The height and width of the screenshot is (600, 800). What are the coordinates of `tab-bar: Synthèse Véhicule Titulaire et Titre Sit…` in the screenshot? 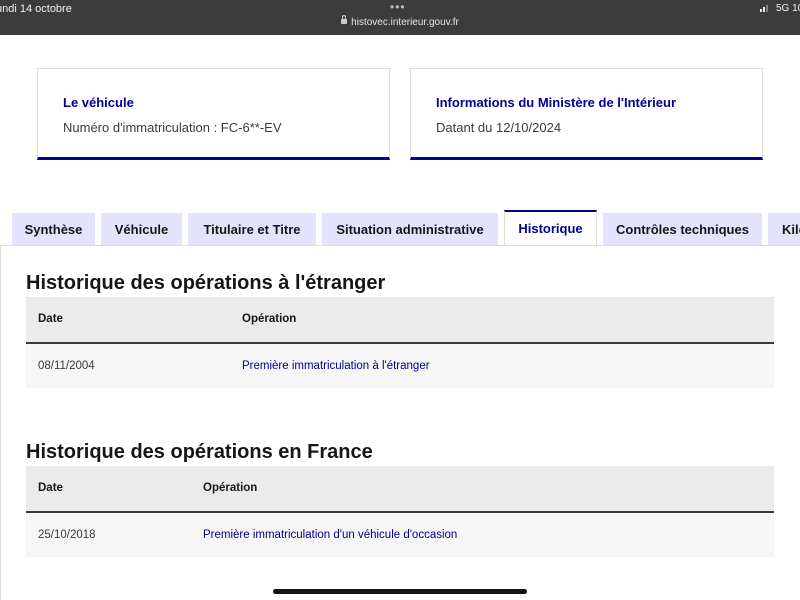 It's located at (400, 228).